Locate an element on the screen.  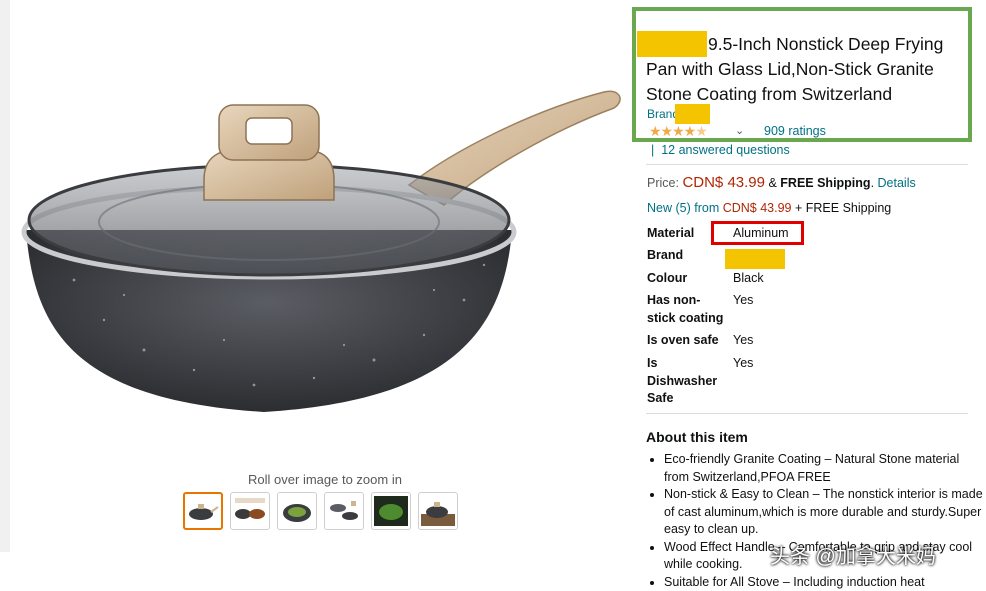
new-offers-shipping: + FREE Shipping is located at coordinates (843, 208).